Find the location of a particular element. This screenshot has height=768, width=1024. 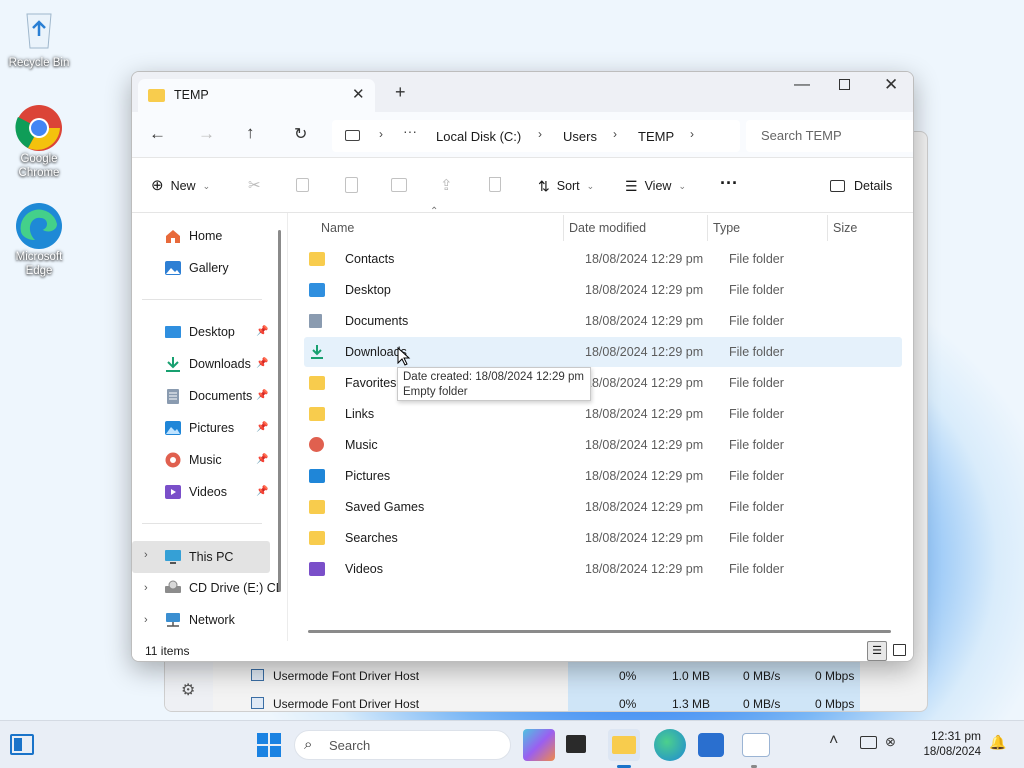

network-icon is located at coordinates (173, 620).